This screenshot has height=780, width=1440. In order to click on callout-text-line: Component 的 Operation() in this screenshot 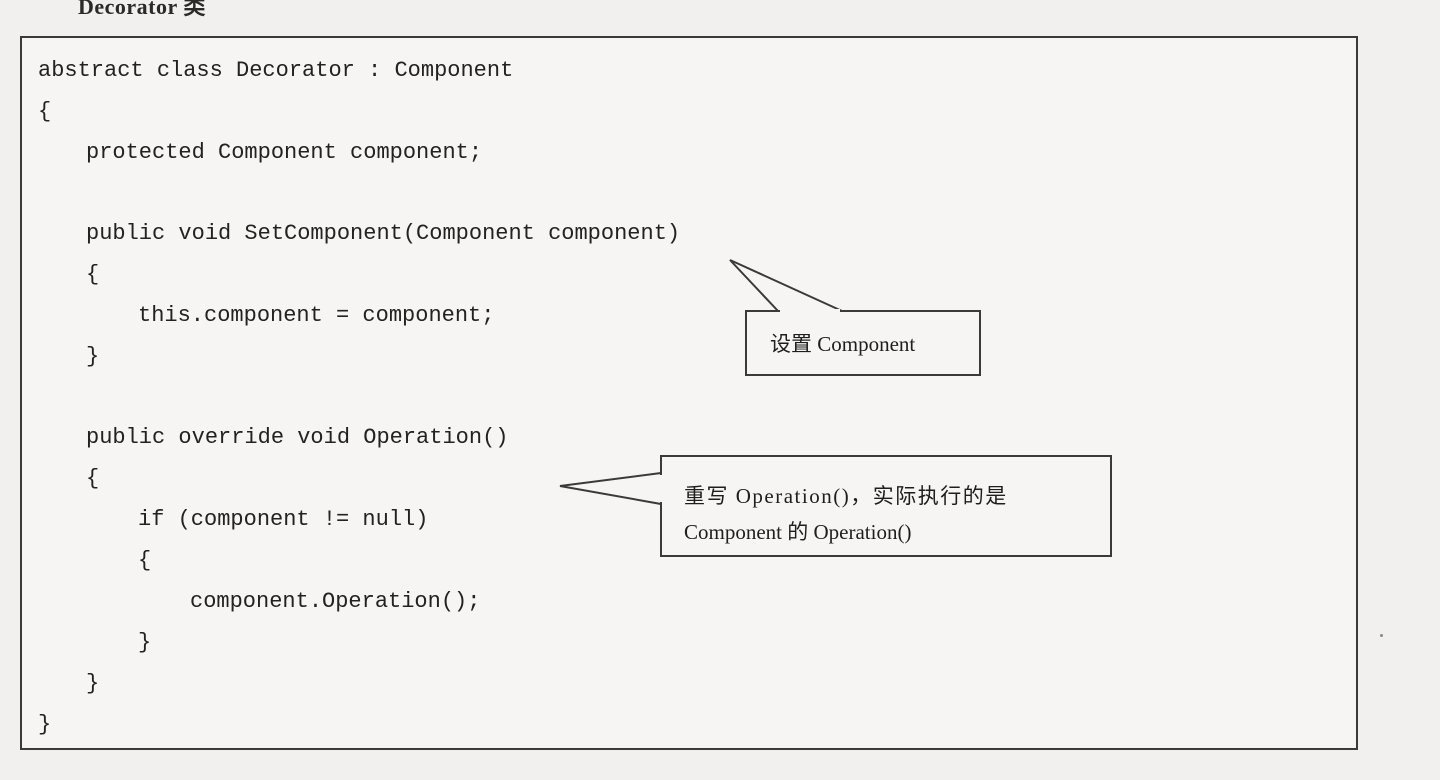, I will do `click(798, 532)`.